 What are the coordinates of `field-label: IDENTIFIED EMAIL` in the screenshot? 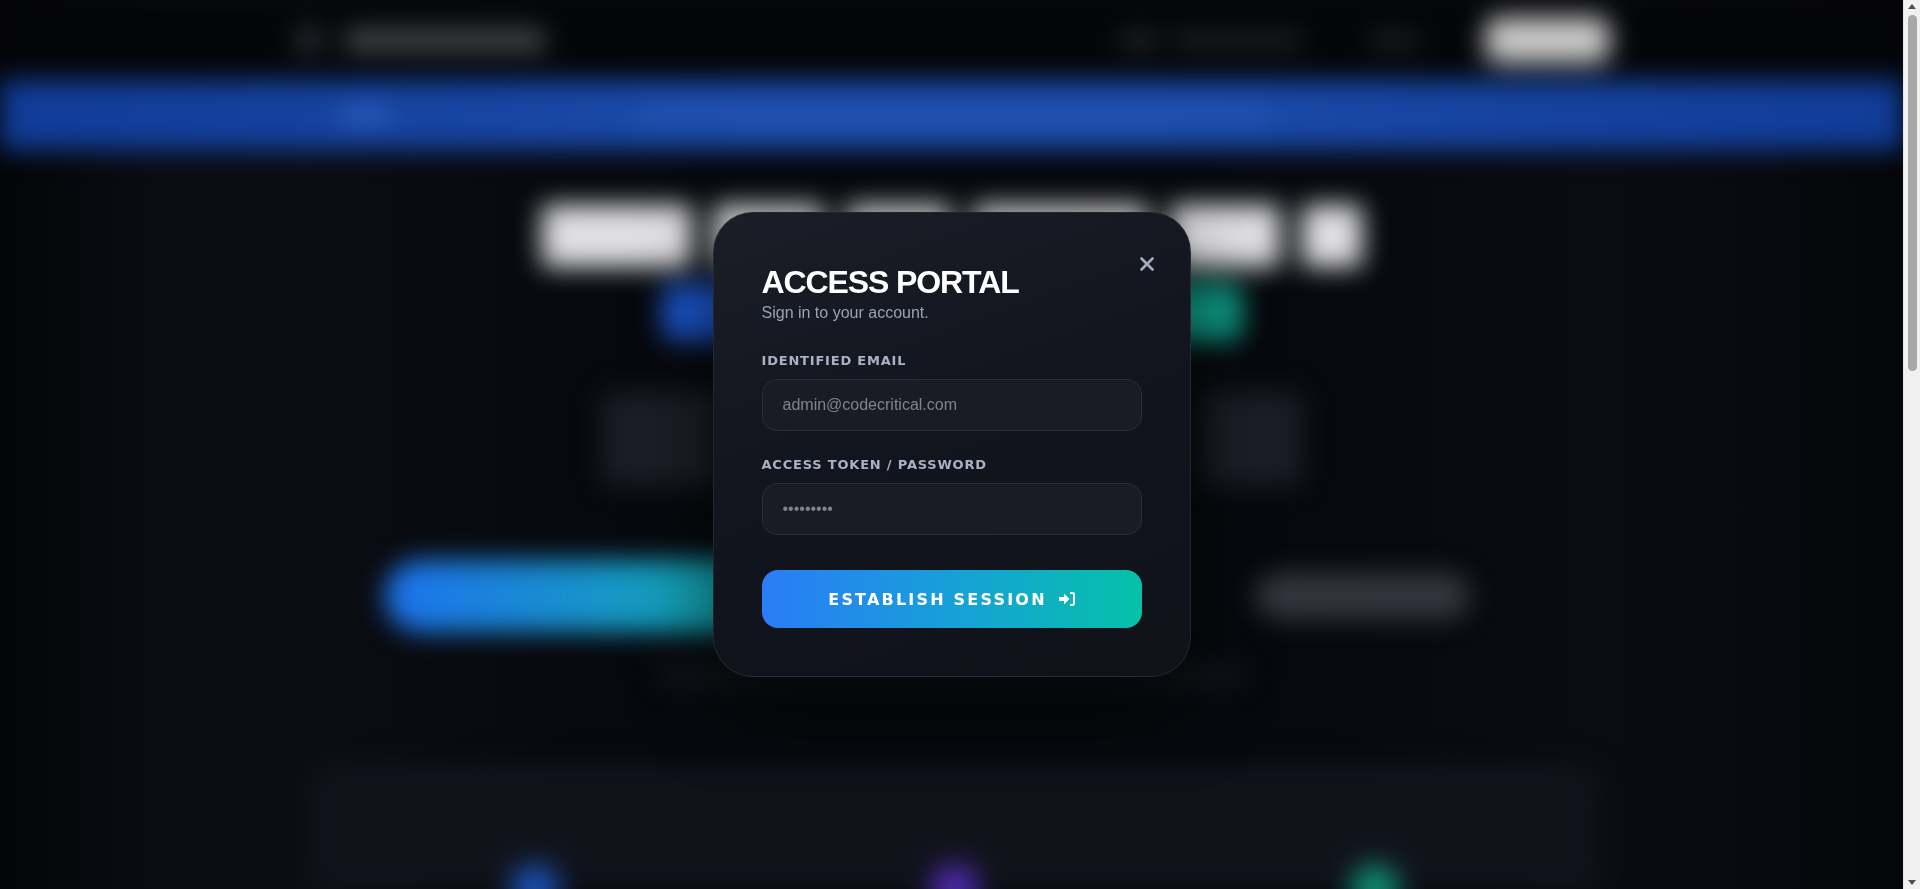 It's located at (834, 361).